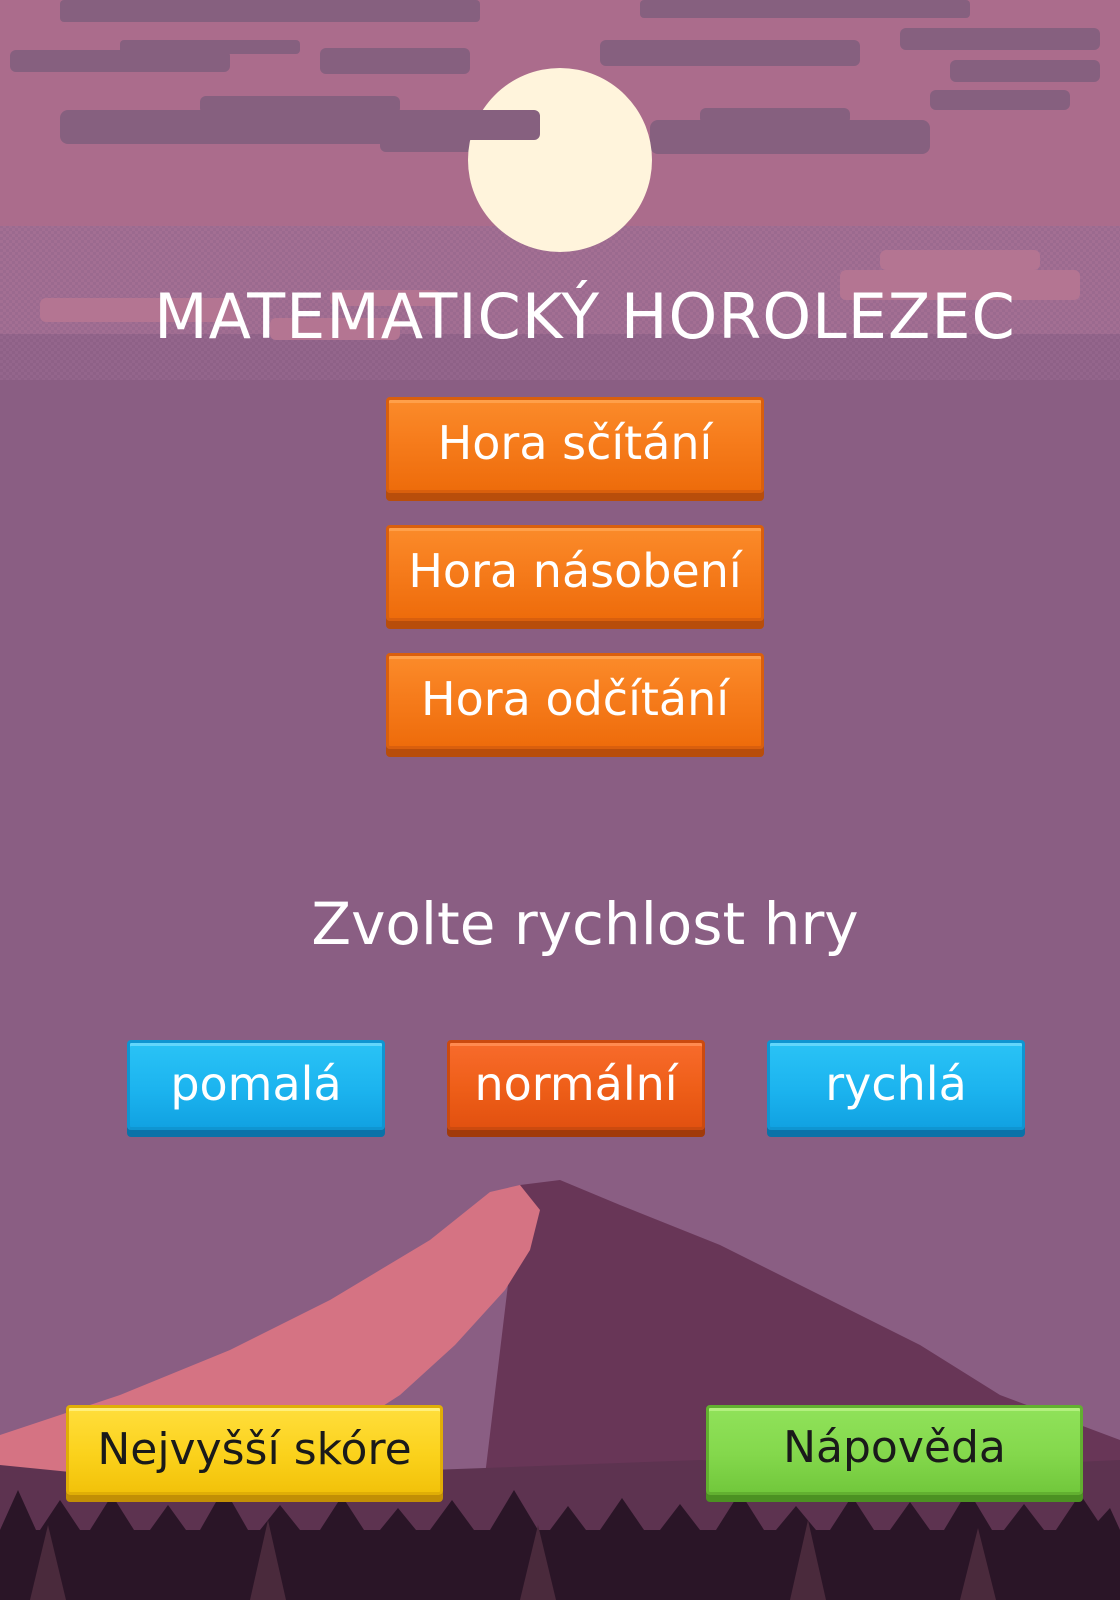  I want to click on speed-button-slow: pomalá, so click(256, 1085).